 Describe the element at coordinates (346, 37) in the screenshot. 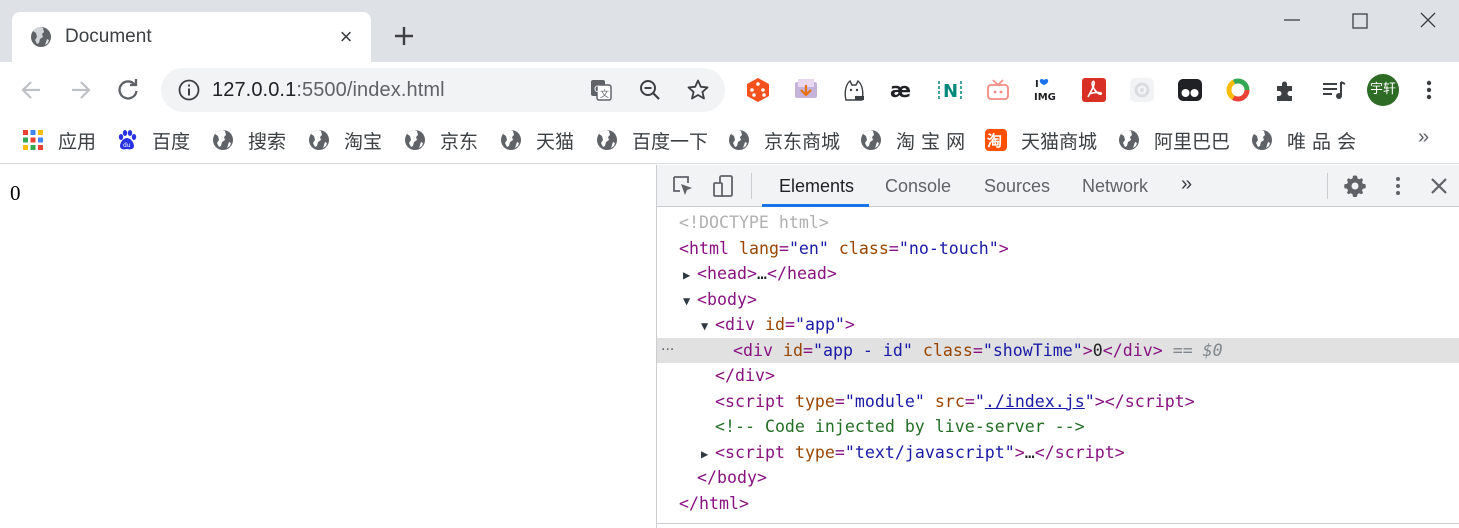

I see `tab-close-icon: ×` at that location.